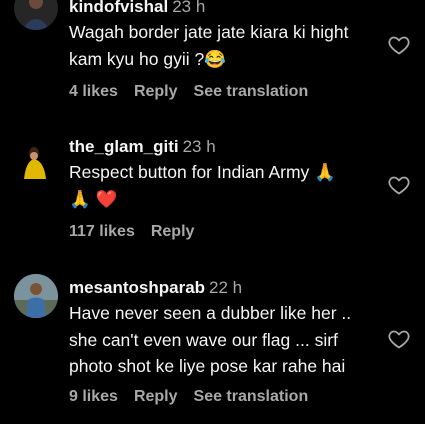 This screenshot has width=425, height=424. Describe the element at coordinates (226, 287) in the screenshot. I see `timestamp: 22 h` at that location.